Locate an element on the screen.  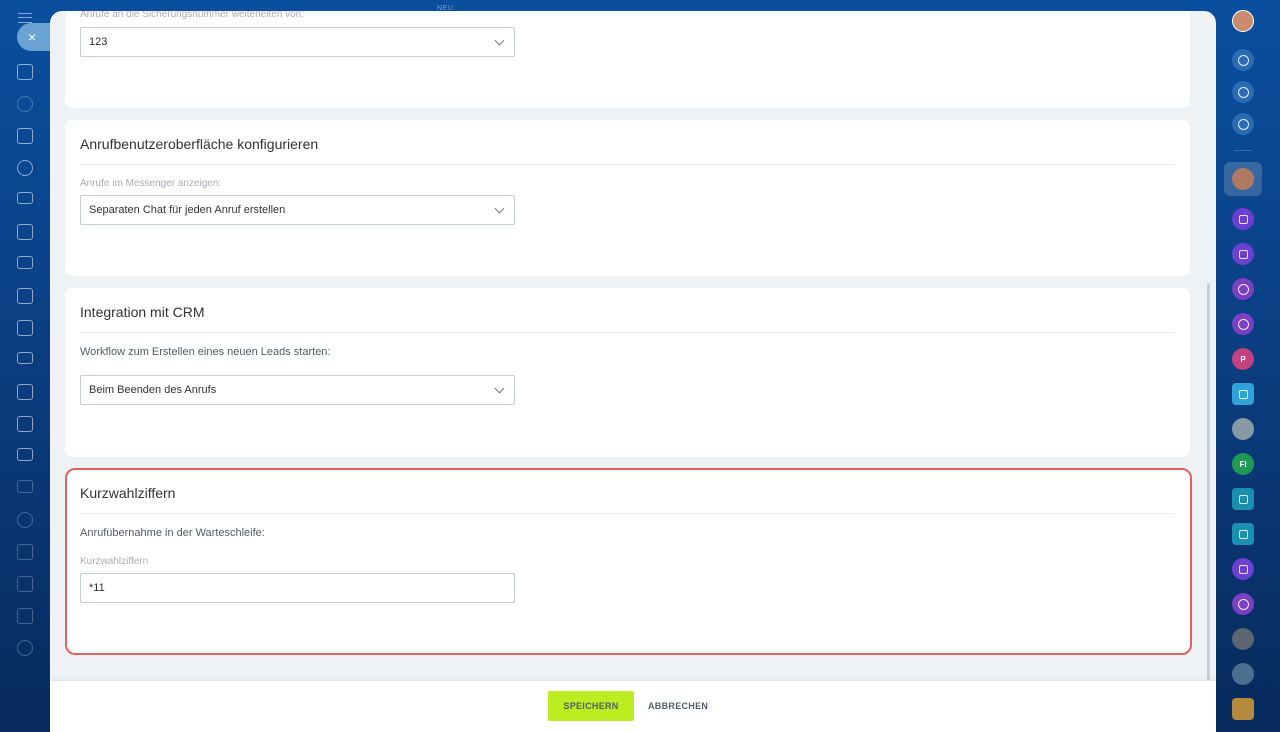
card-title: Anrufbenutzeroberfläche konfigurieren is located at coordinates (199, 144).